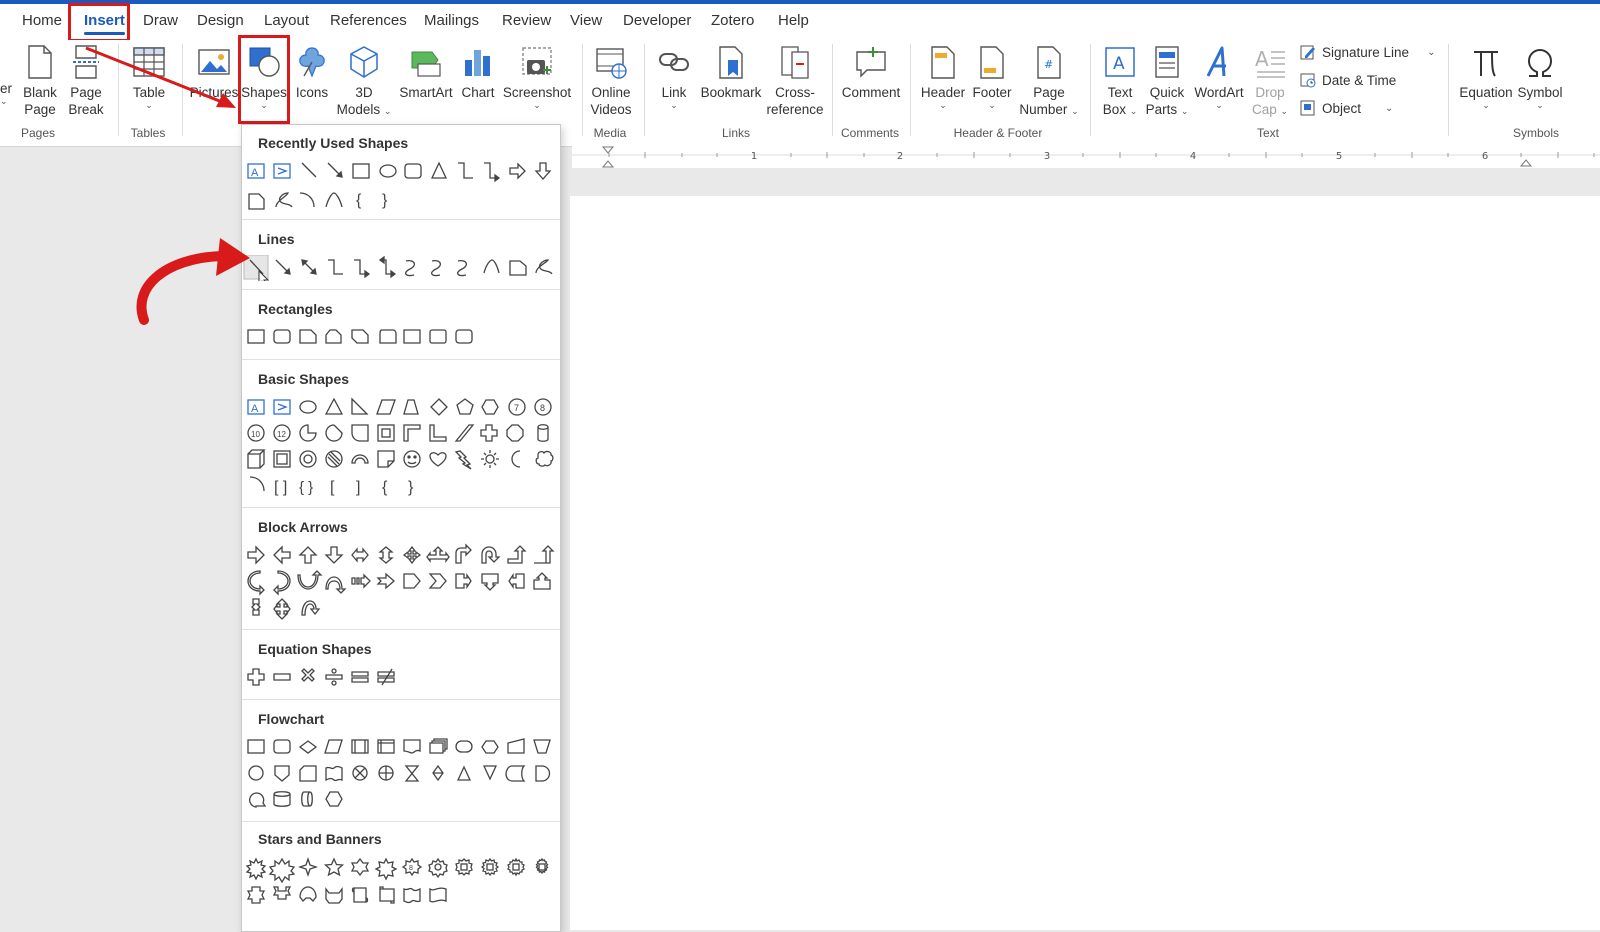  What do you see at coordinates (282, 609) in the screenshot?
I see `quad-arrow-callout-shape-icon` at bounding box center [282, 609].